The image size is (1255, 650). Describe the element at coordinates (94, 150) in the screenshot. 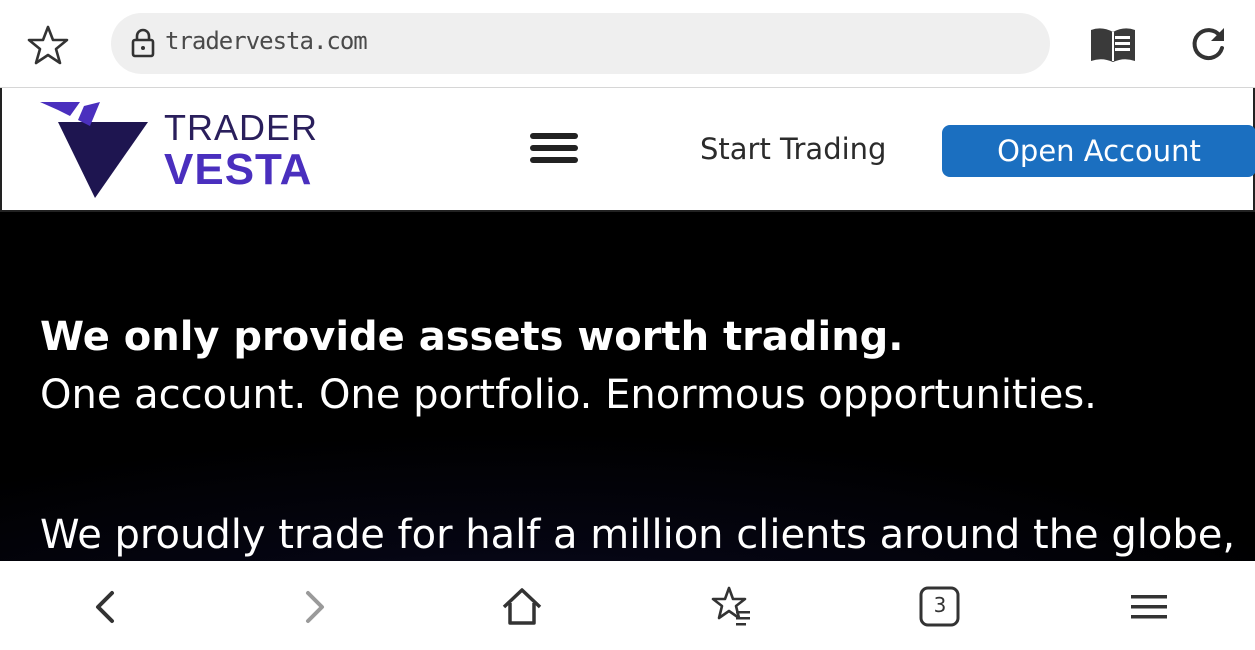

I see `trader-vesta-logo-icon` at that location.